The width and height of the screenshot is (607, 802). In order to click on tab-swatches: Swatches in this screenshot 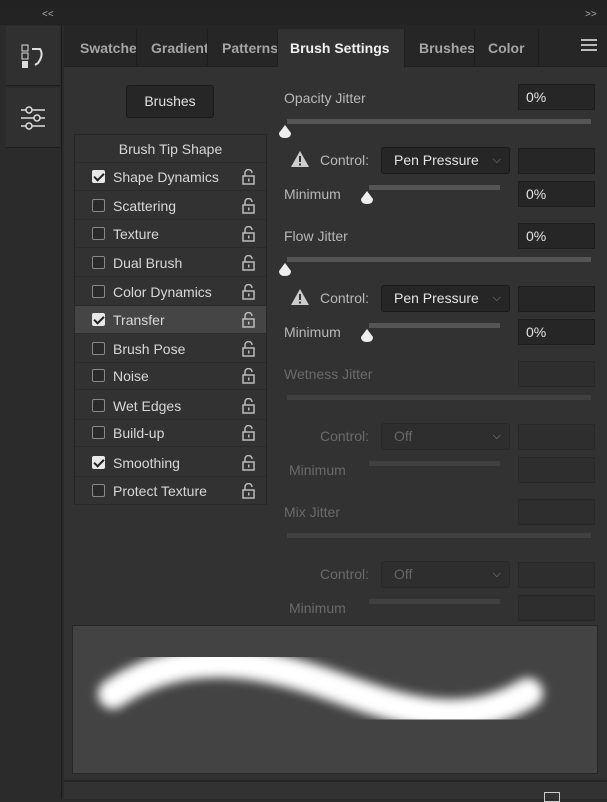, I will do `click(101, 48)`.